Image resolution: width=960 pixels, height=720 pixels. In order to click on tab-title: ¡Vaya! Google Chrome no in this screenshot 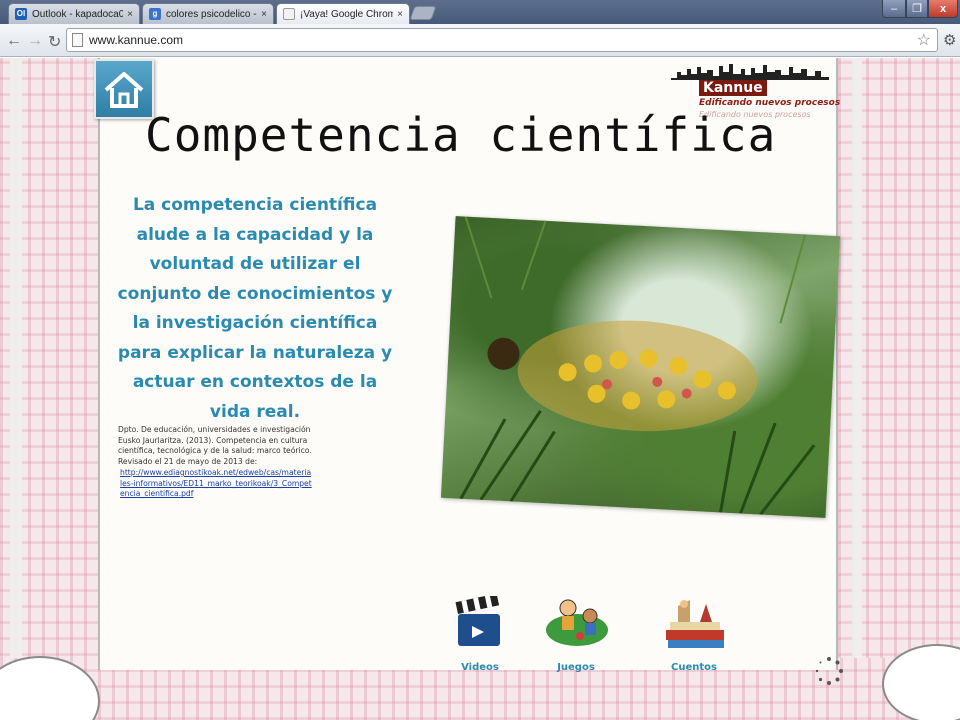, I will do `click(346, 14)`.